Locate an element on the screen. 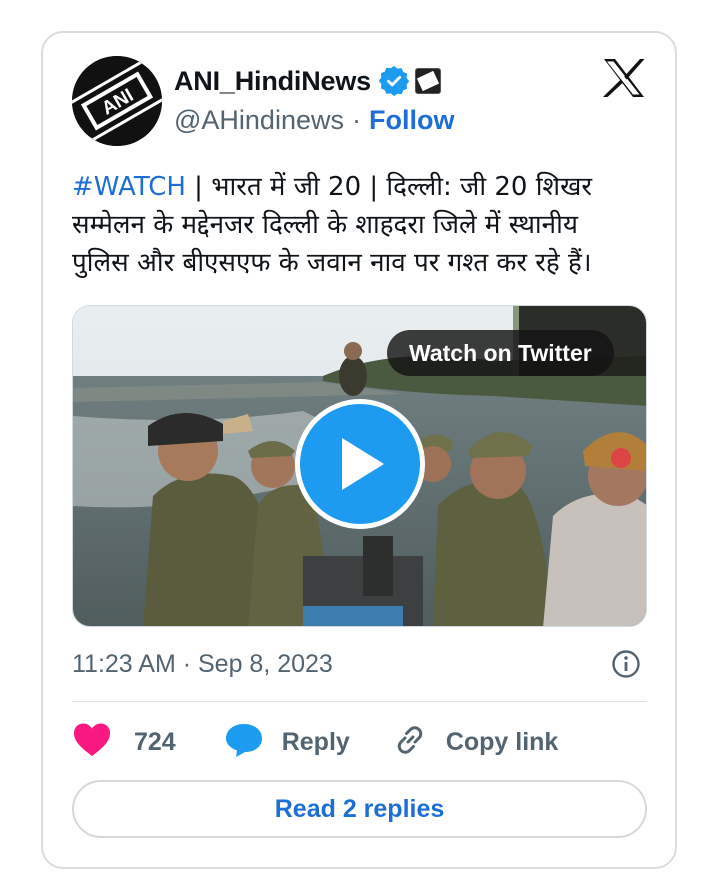 Image resolution: width=720 pixels, height=883 pixels. display-name: ANI_HindiNews is located at coordinates (272, 81).